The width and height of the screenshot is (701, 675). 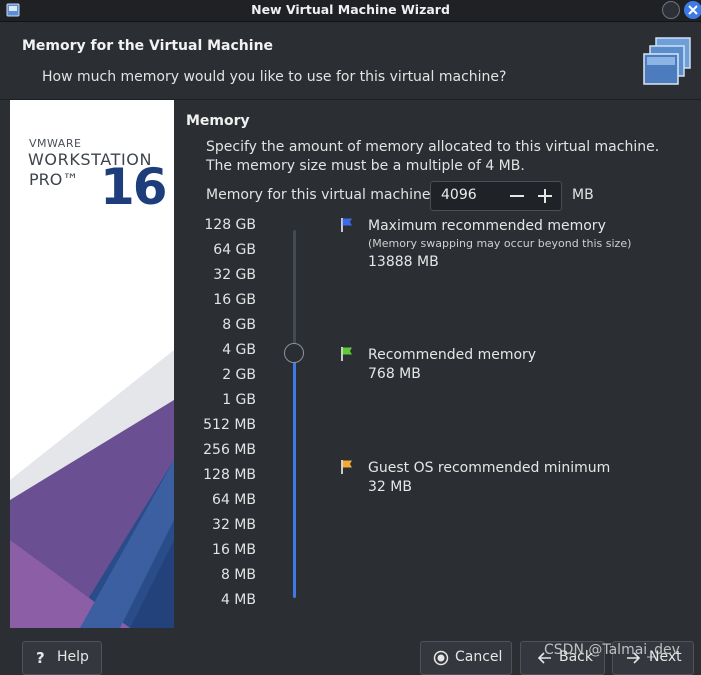 I want to click on title-bar: New Virtual Machine Wizard, so click(x=350, y=11).